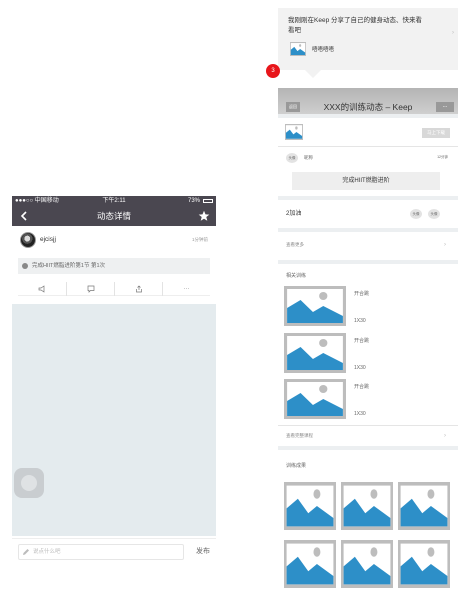 This screenshot has height=600, width=468. Describe the element at coordinates (114, 239) in the screenshot. I see `post-author-row: ejcisjj 1分钟前` at that location.